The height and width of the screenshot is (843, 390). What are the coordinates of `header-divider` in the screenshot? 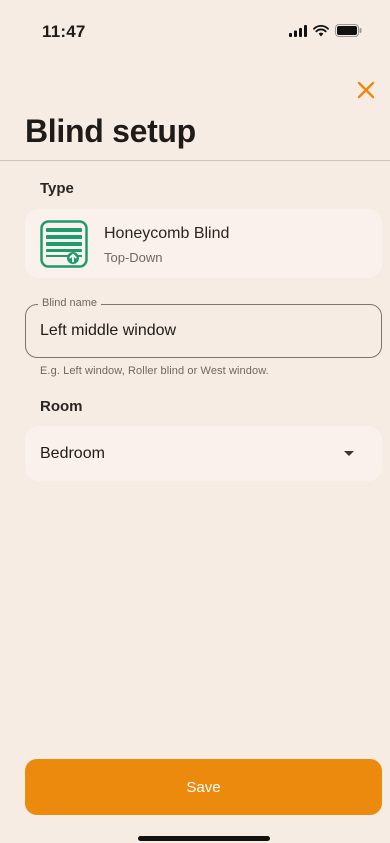 It's located at (195, 160).